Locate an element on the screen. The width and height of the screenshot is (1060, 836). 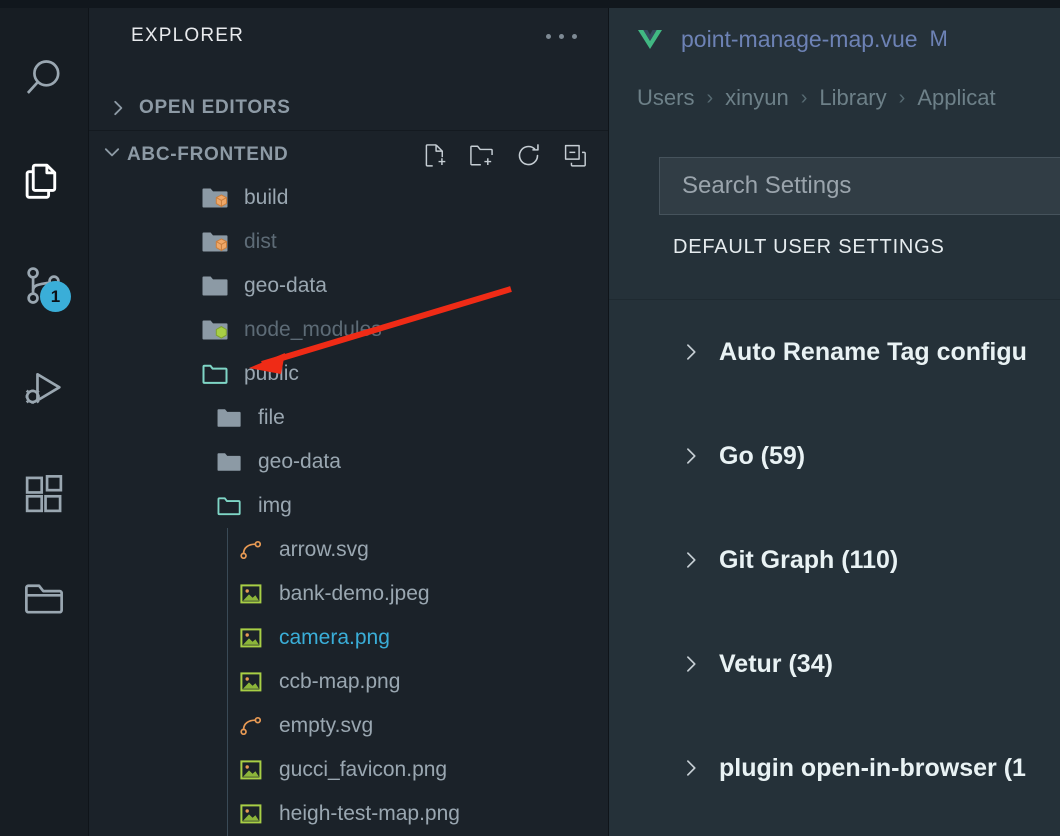
activity-bar-item-remote-explorer is located at coordinates (44, 598).